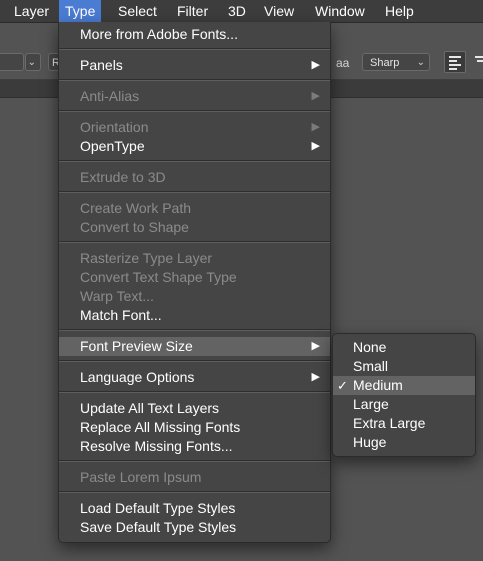 Image resolution: width=483 pixels, height=561 pixels. I want to click on anti-alias-value: Sharp, so click(385, 63).